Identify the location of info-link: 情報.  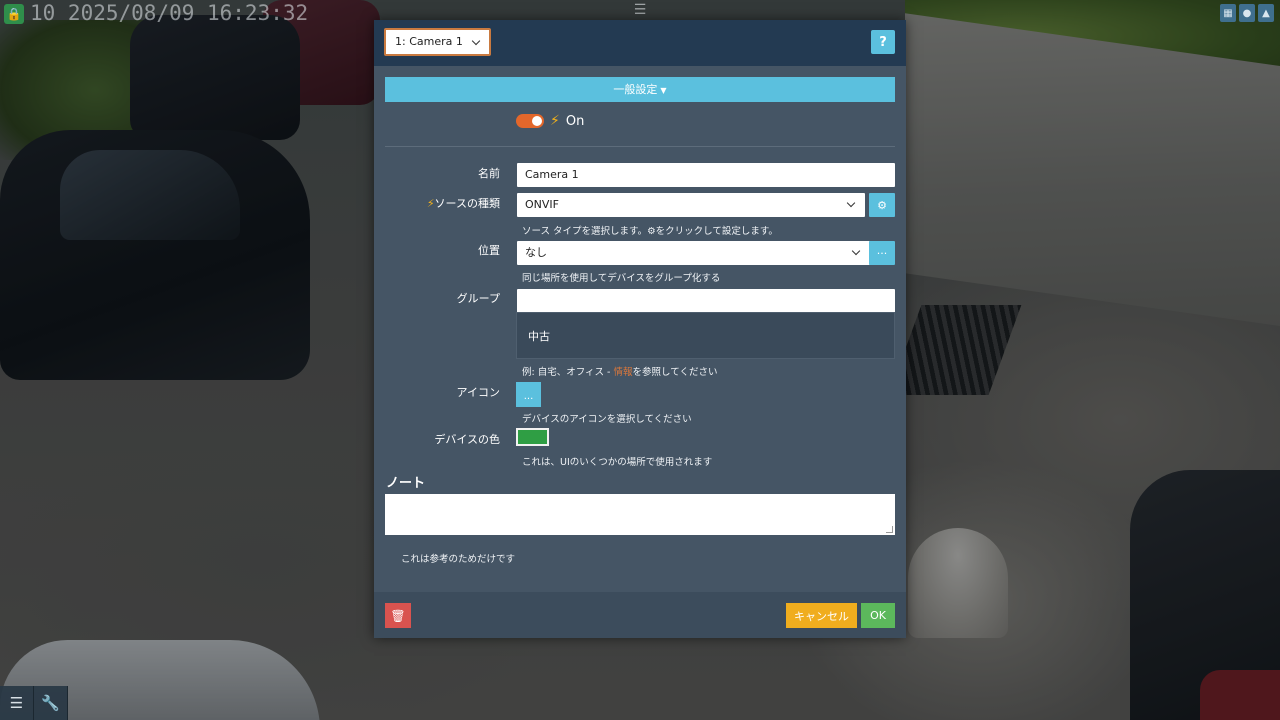
(623, 372).